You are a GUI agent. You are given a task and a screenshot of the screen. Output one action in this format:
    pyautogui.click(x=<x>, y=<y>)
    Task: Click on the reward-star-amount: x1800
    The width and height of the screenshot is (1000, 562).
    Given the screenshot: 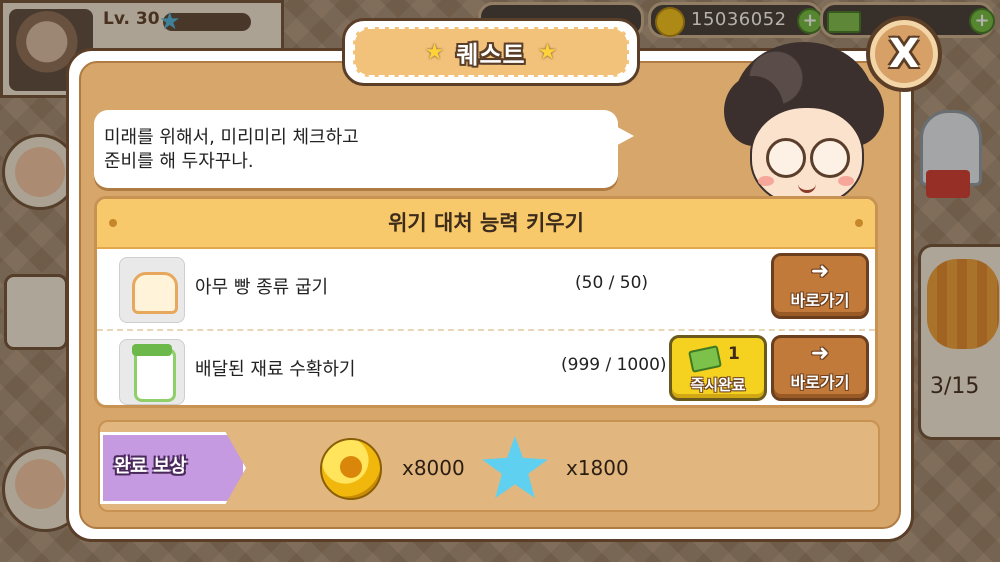 What is the action you would take?
    pyautogui.click(x=597, y=468)
    